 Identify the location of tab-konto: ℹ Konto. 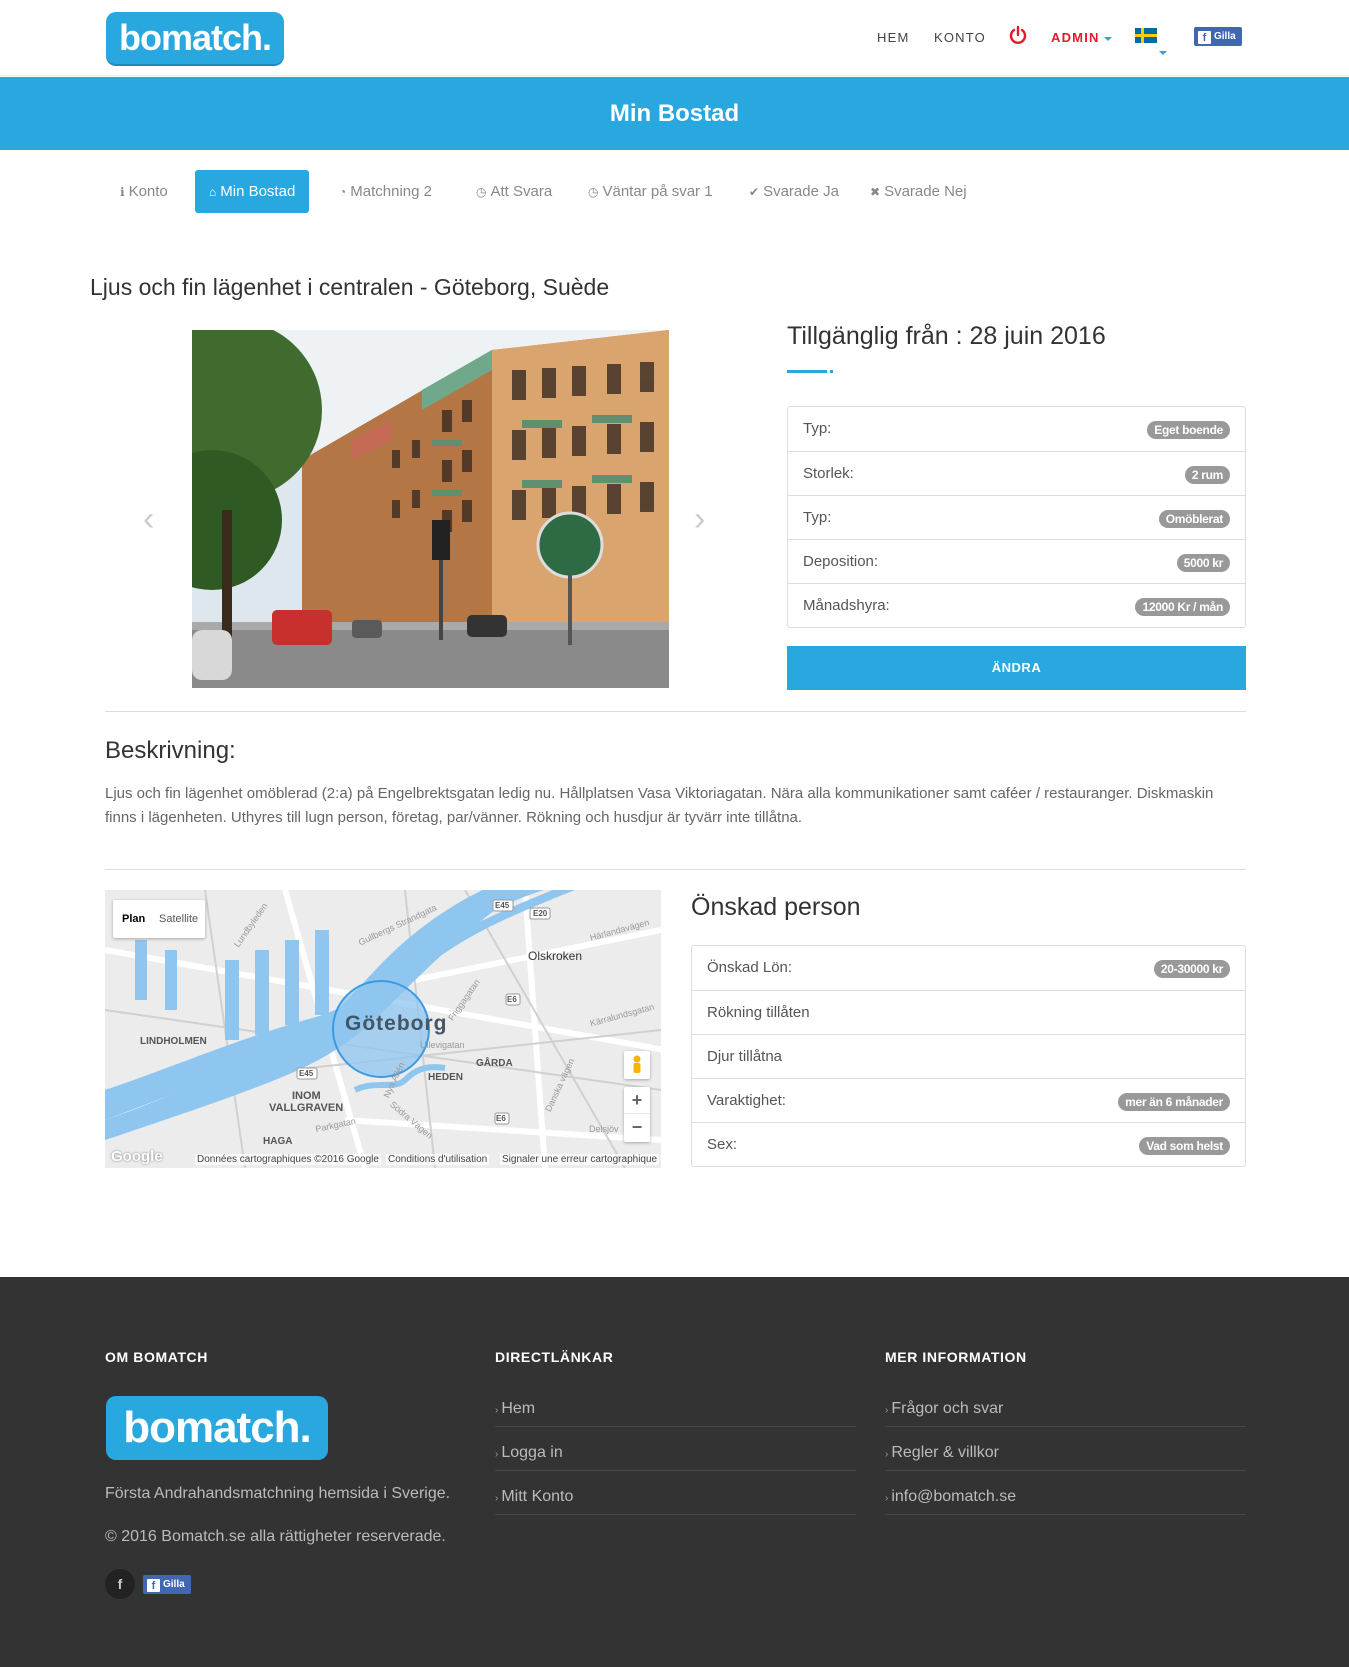
(144, 191).